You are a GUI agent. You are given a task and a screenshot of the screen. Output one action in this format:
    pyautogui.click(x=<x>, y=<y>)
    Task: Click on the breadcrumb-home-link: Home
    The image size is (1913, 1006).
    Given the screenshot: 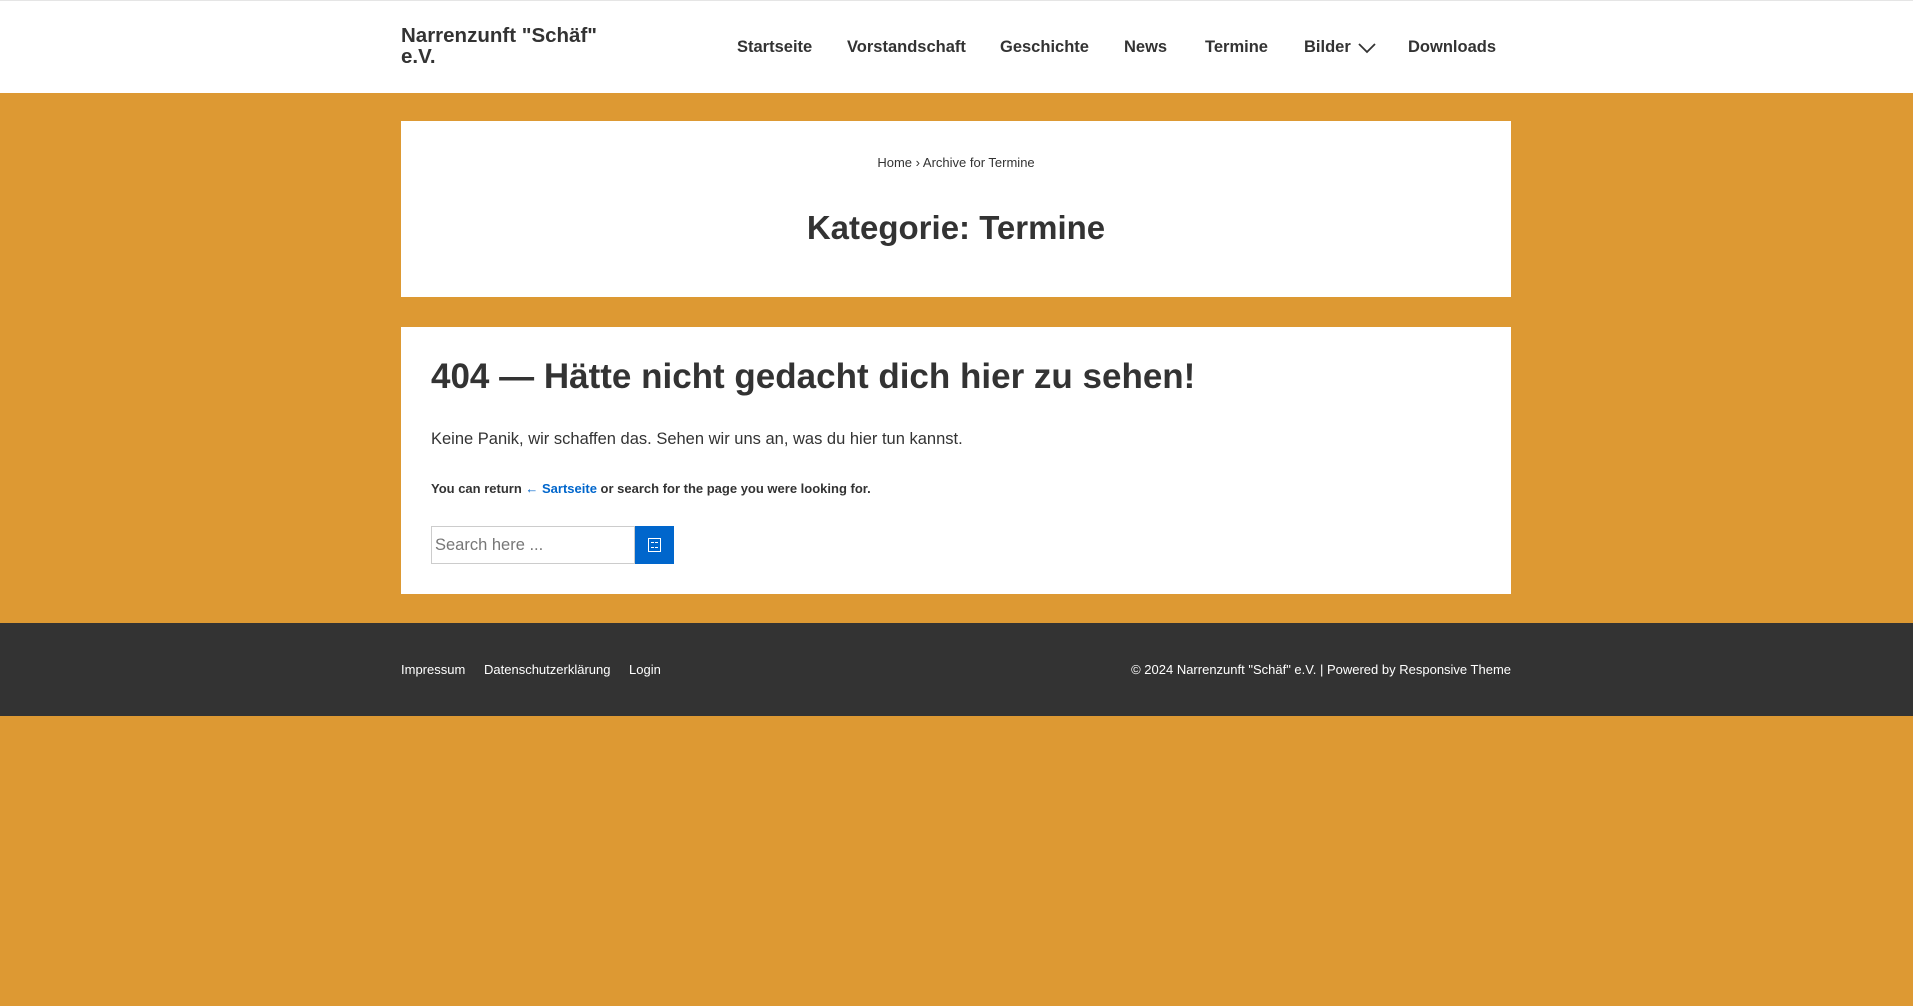 What is the action you would take?
    pyautogui.click(x=894, y=162)
    